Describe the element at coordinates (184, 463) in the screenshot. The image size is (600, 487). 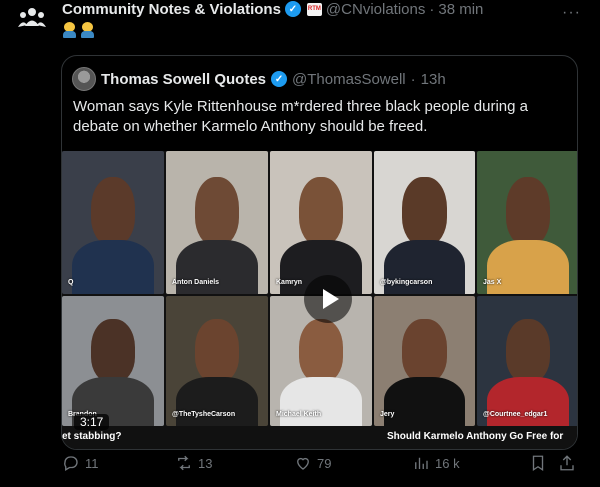
I see `repost-icon` at that location.